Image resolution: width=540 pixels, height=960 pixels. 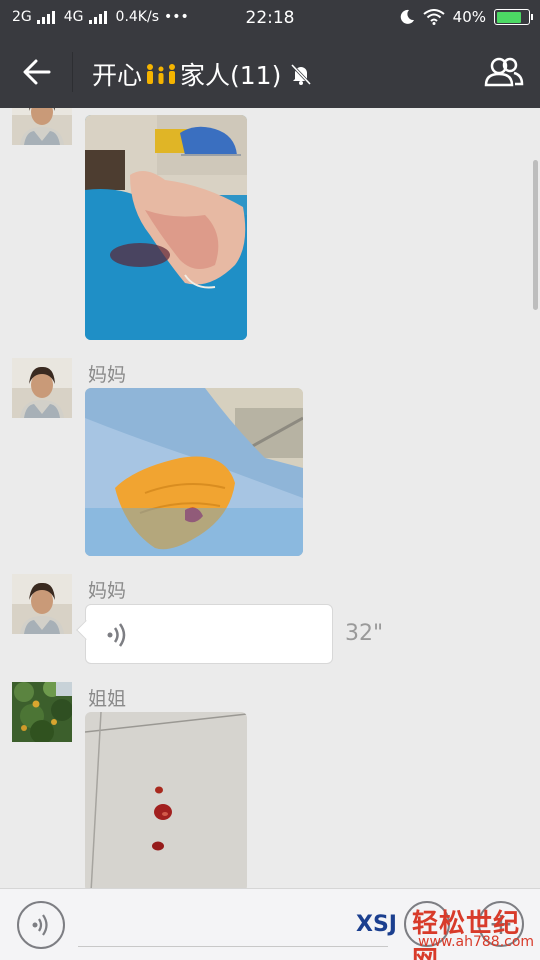 I want to click on watermark-text: 轻松世纪网, so click(x=466, y=934).